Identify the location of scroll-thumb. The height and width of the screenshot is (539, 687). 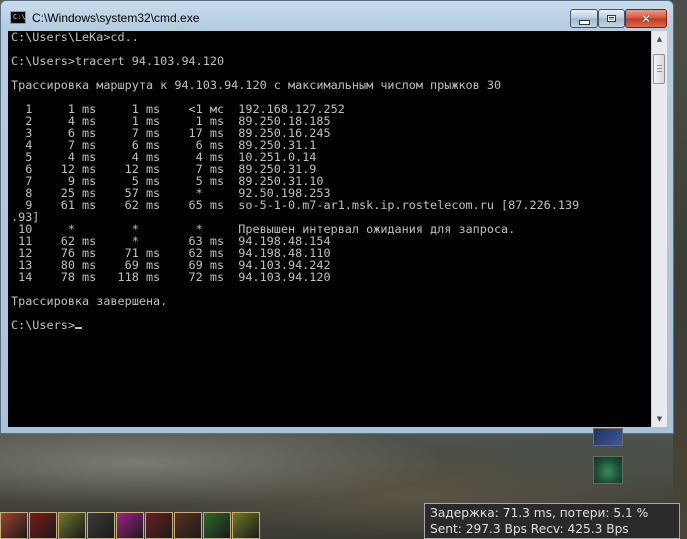
(659, 69).